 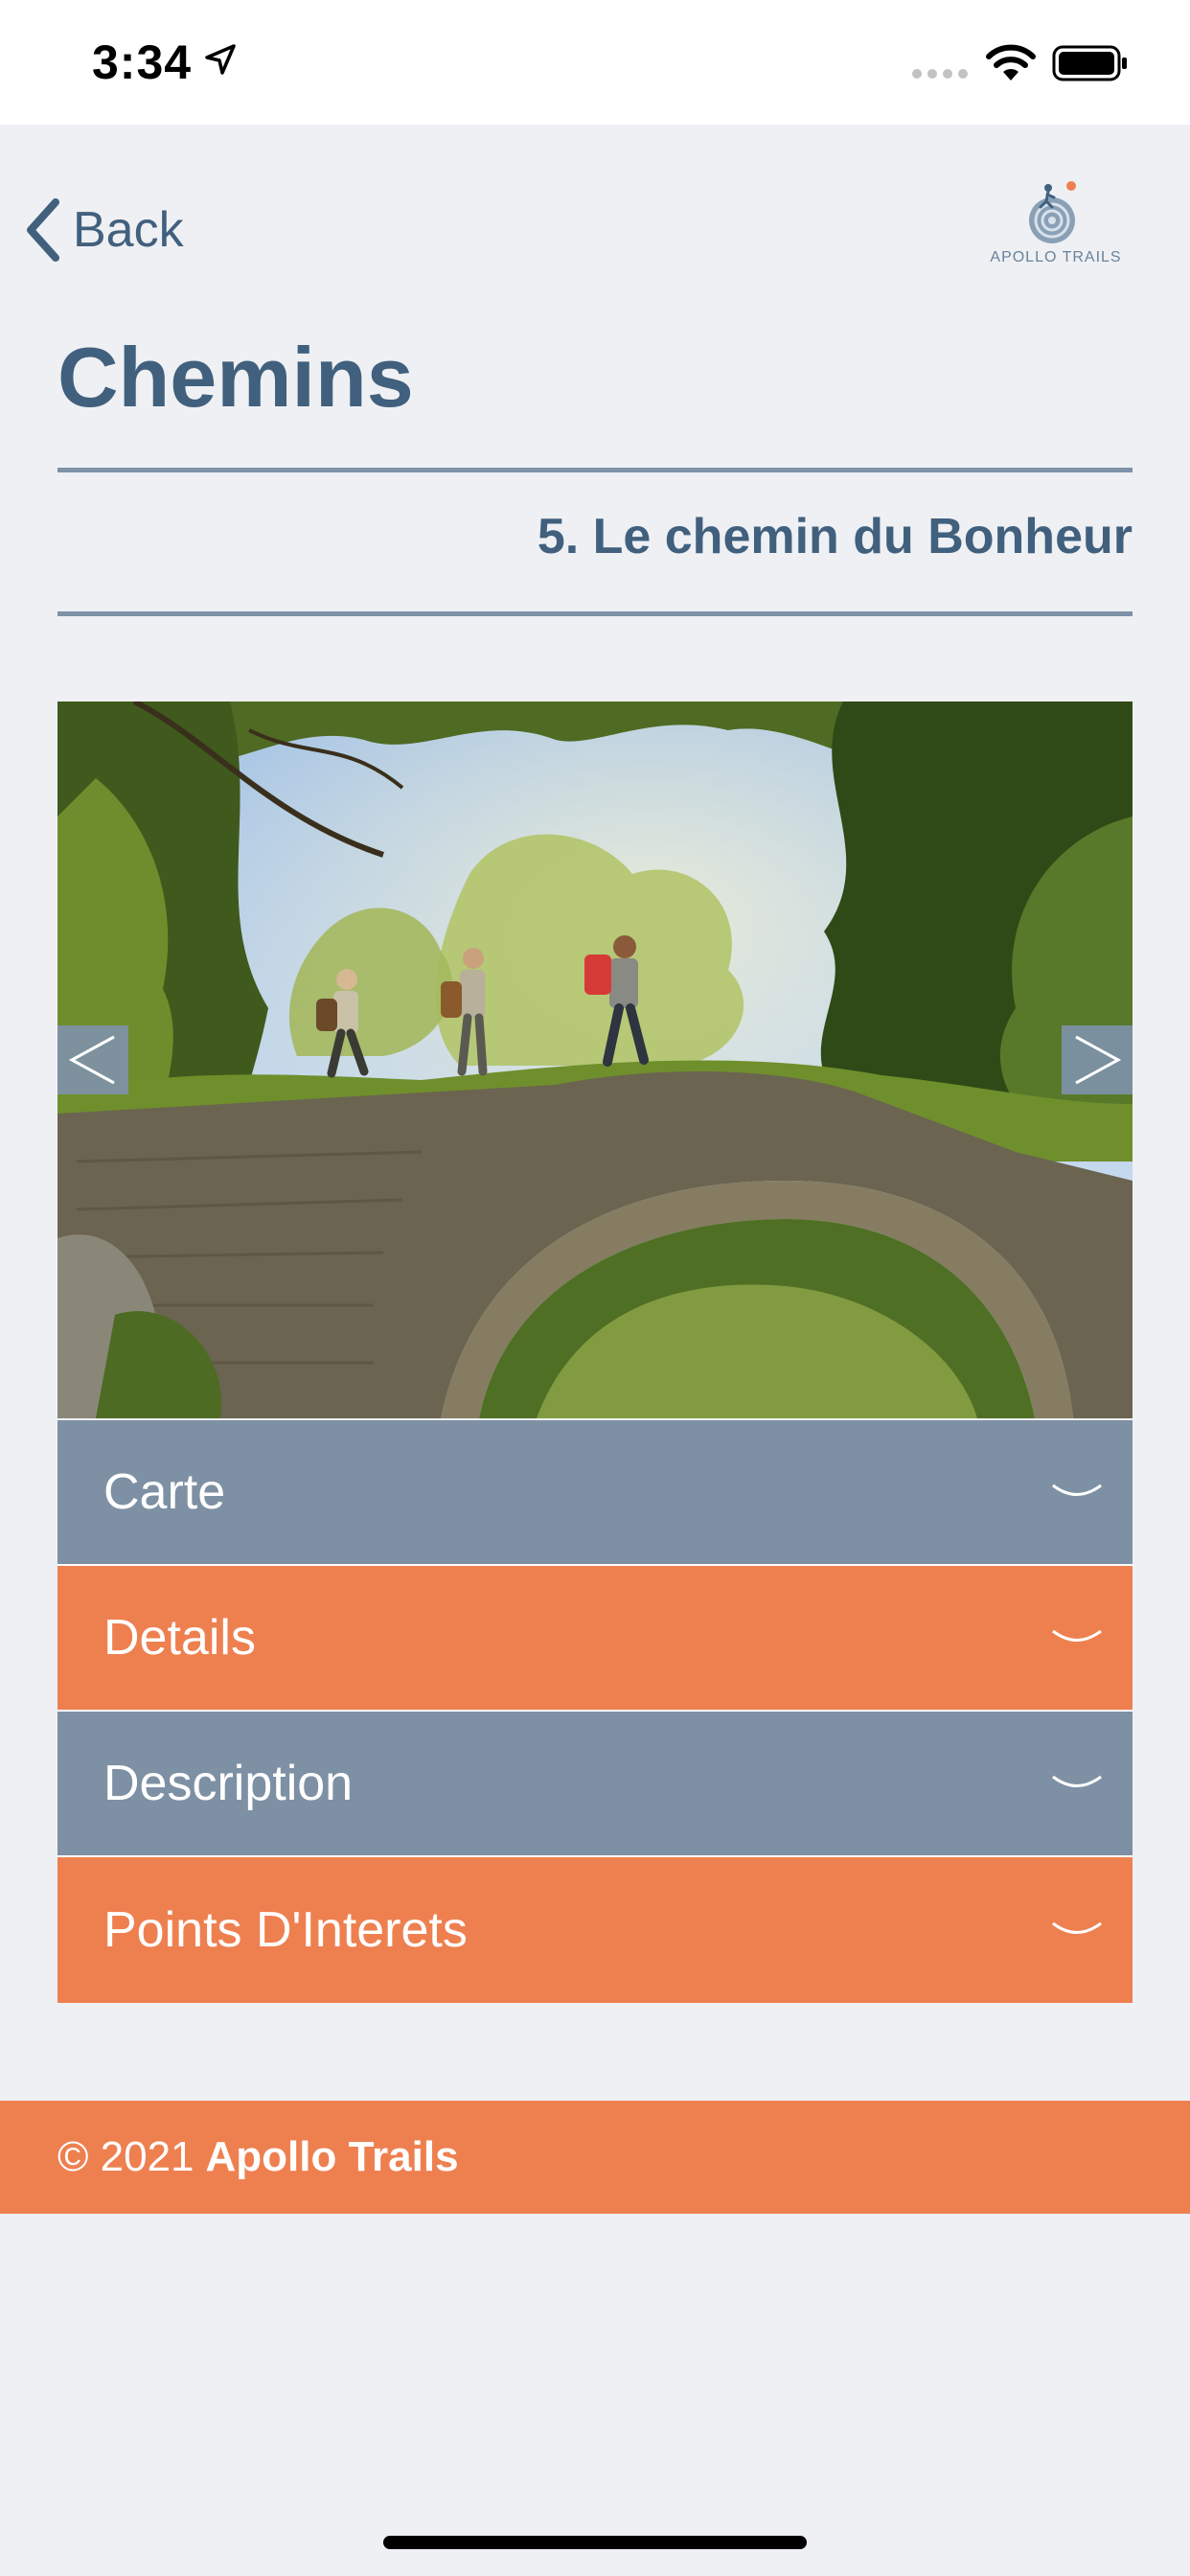 I want to click on status-bar: 3:34, so click(x=595, y=63).